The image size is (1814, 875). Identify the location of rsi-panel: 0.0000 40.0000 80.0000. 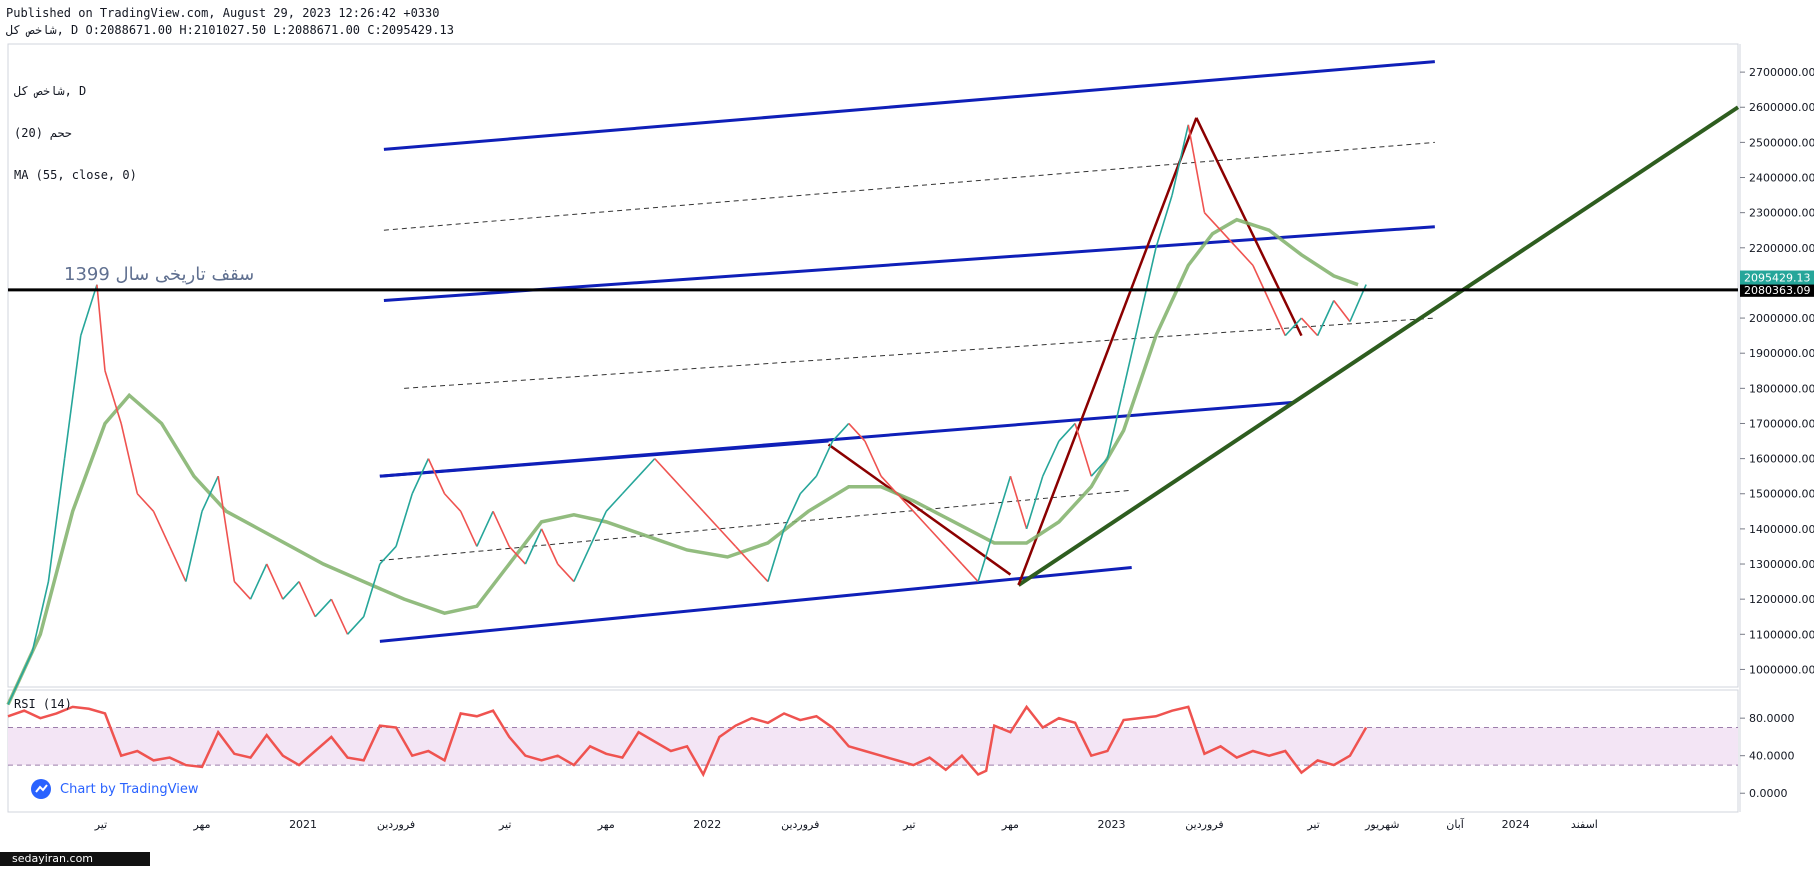
(901, 752).